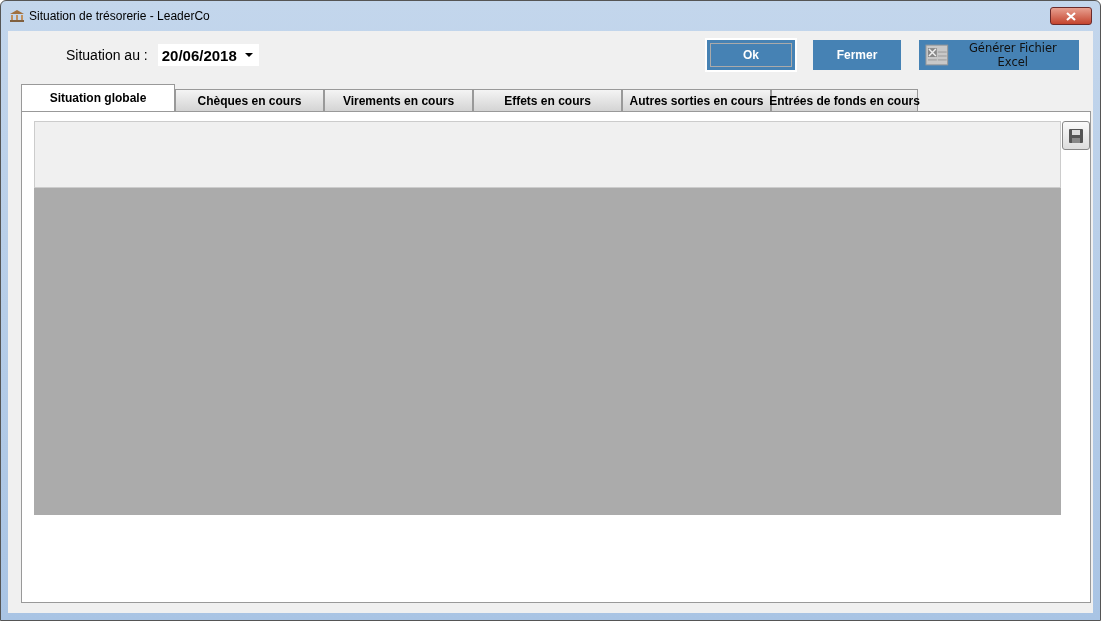 The height and width of the screenshot is (621, 1101). Describe the element at coordinates (696, 100) in the screenshot. I see `tab: Autres sorties en cours` at that location.